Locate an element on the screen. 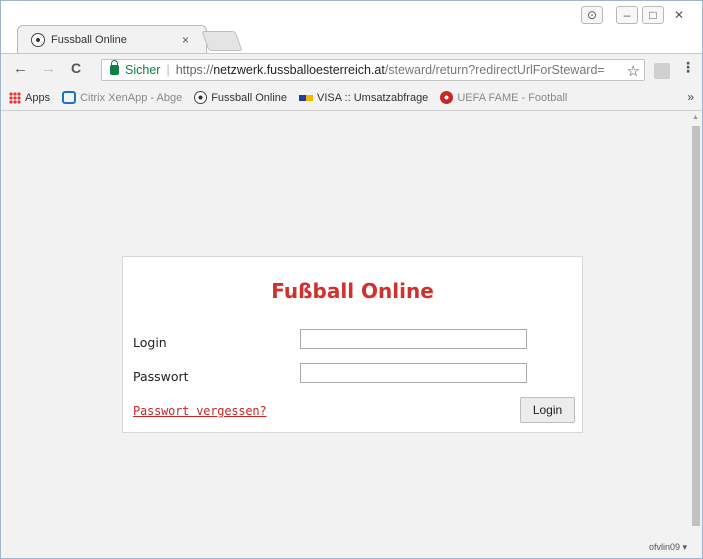 This screenshot has width=703, height=559. minimize-icon: – is located at coordinates (627, 15).